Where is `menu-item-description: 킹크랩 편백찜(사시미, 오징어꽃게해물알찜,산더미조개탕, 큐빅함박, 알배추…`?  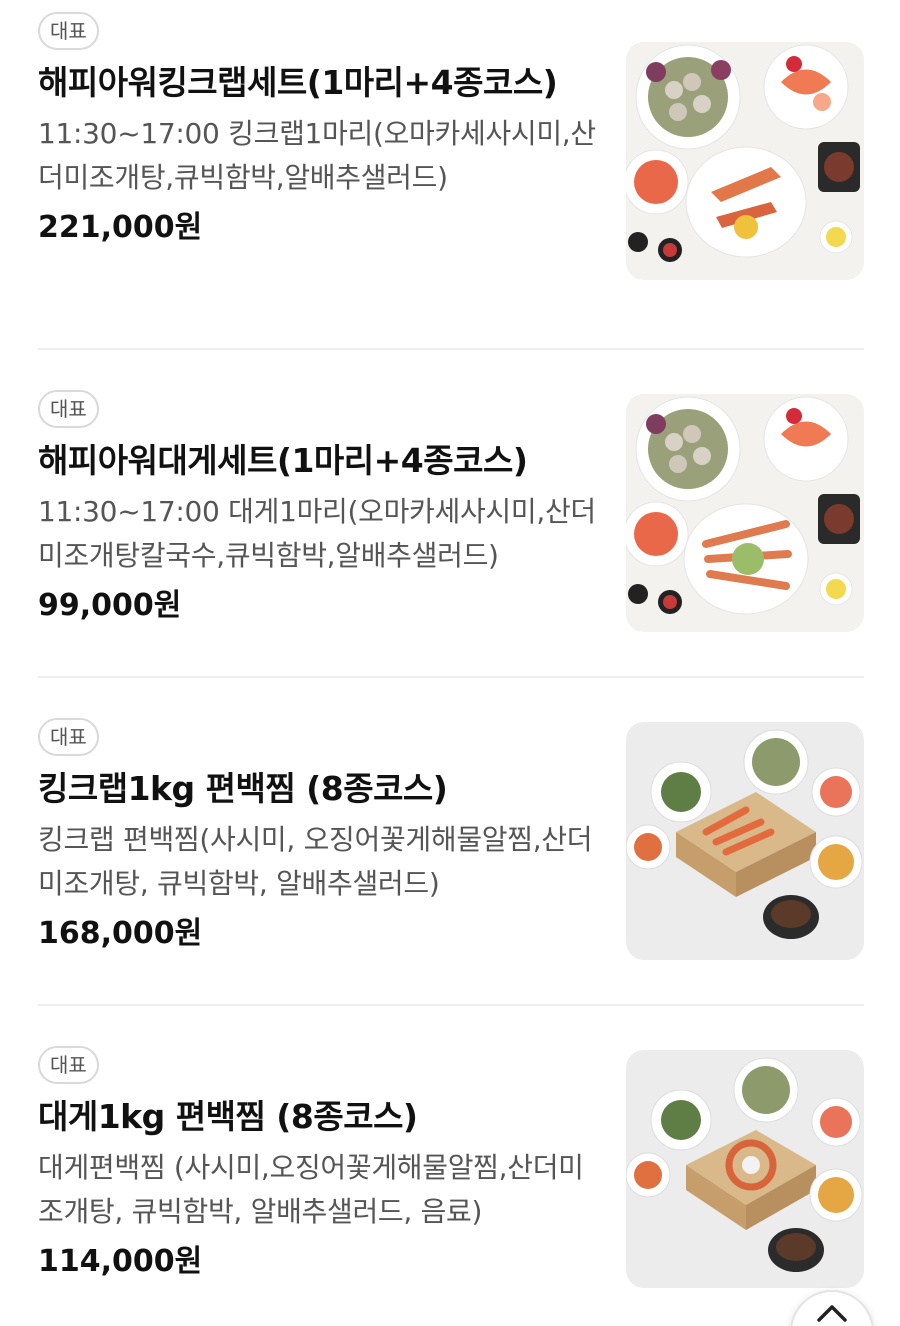 menu-item-description: 킹크랩 편백찜(사시미, 오징어꽃게해물알찜,산더미조개탕, 큐빅함박, 알배추… is located at coordinates (315, 861).